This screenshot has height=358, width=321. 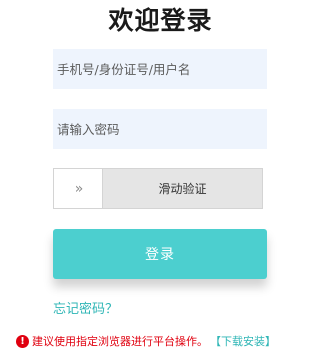 I want to click on slider-label: 滑动验证, so click(x=182, y=189).